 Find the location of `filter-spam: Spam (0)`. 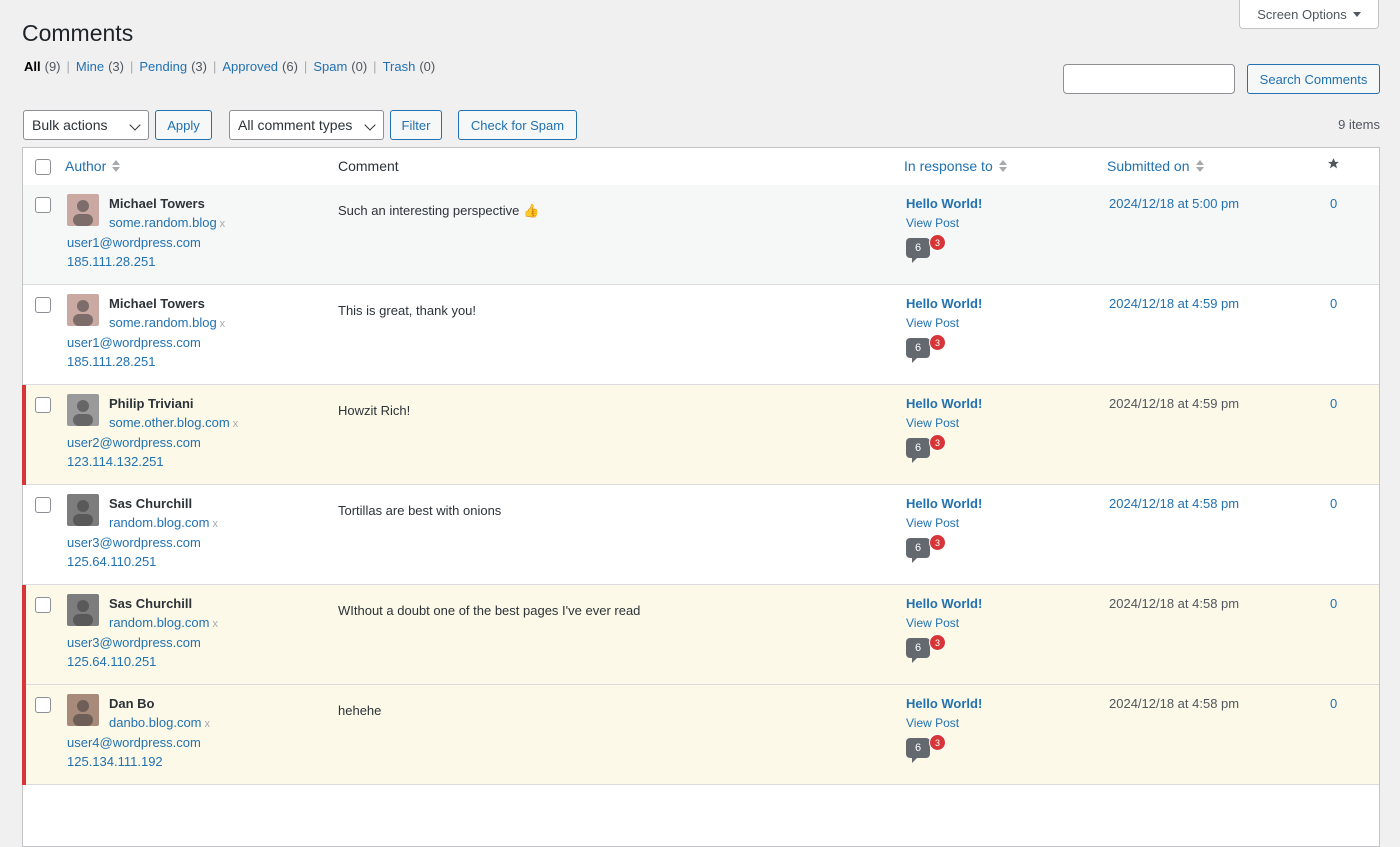

filter-spam: Spam (0) is located at coordinates (340, 66).